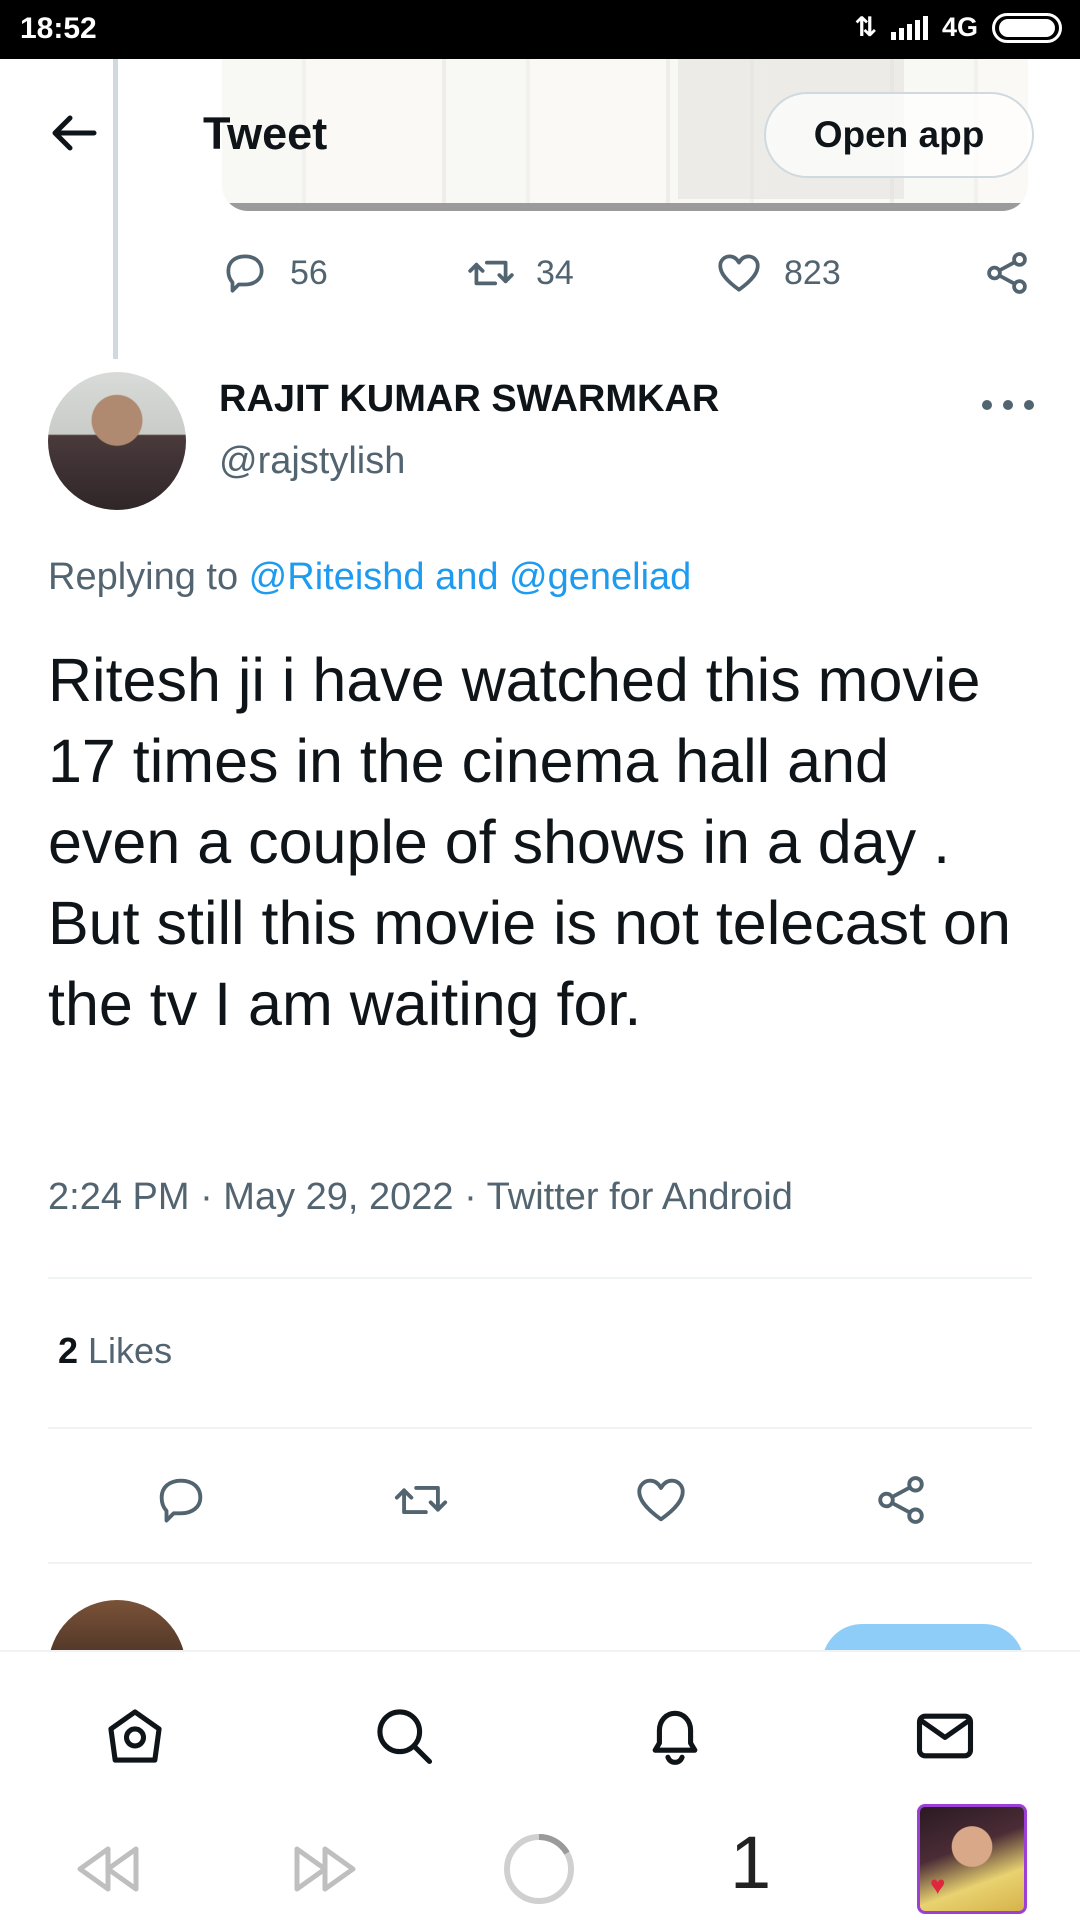 The width and height of the screenshot is (1080, 1920). I want to click on replying-prefix: Replying to, so click(148, 577).